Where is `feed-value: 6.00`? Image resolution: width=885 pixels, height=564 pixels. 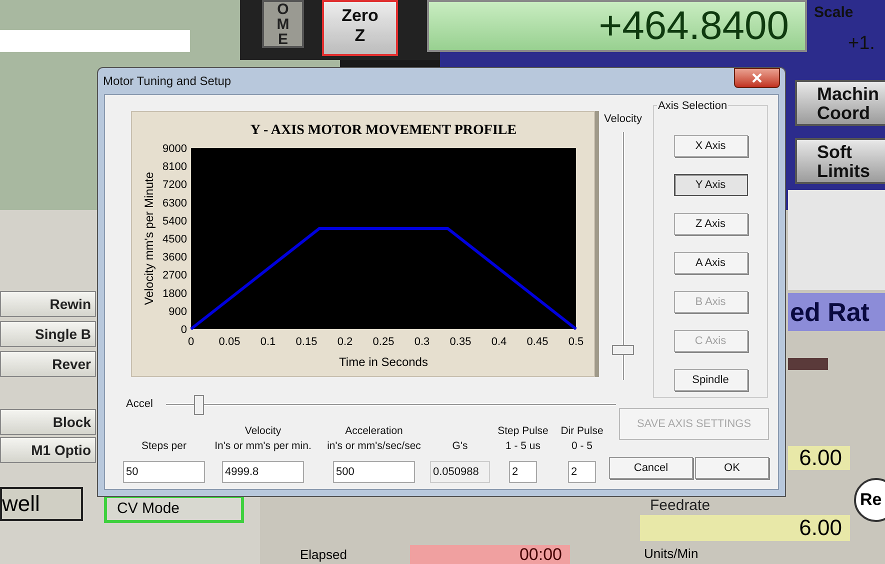
feed-value: 6.00 is located at coordinates (819, 458).